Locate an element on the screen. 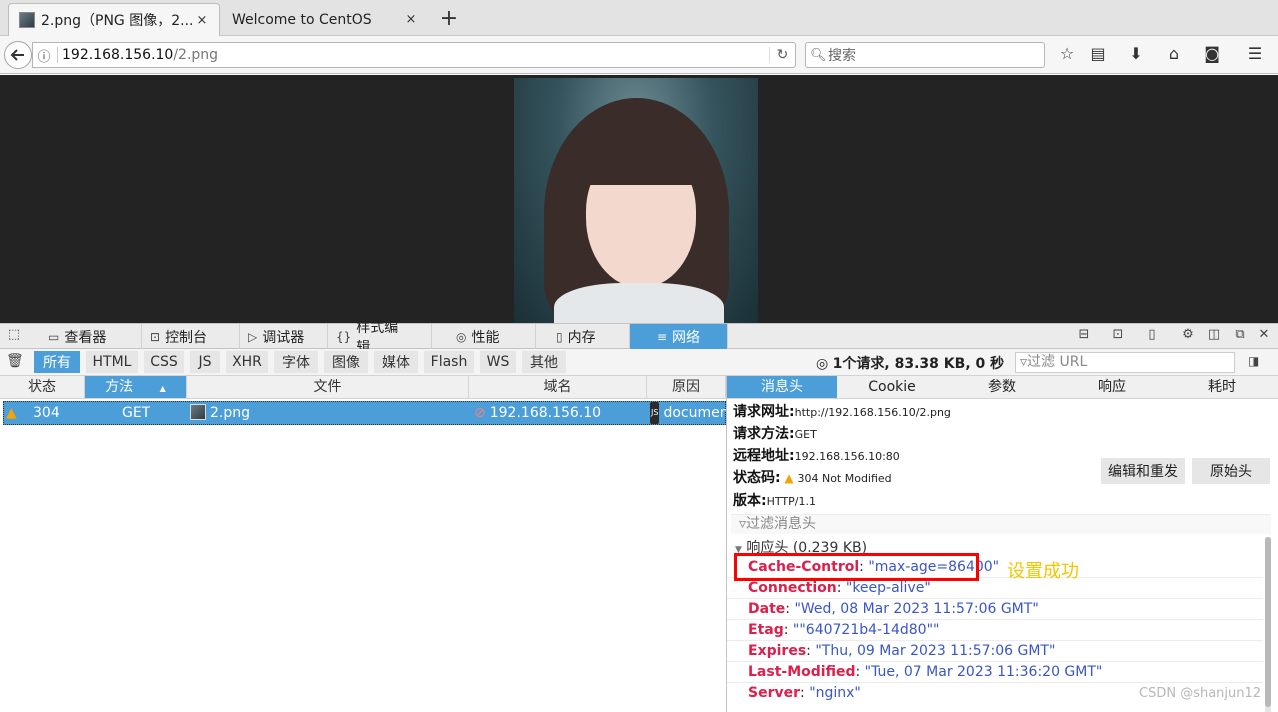  field-key: 请求方法: is located at coordinates (764, 434).